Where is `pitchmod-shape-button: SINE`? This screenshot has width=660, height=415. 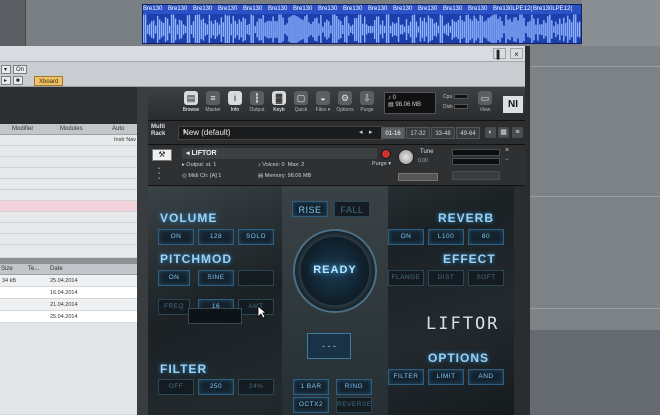
pitchmod-shape-button: SINE is located at coordinates (216, 278).